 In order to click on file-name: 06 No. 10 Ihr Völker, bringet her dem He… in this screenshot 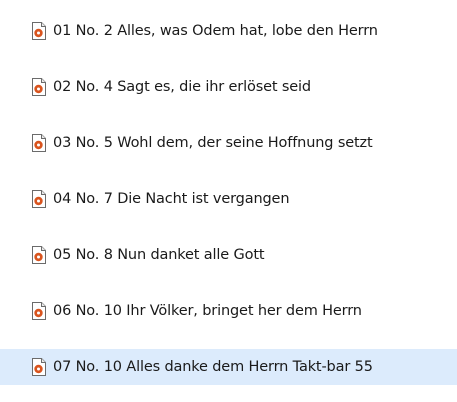, I will do `click(207, 311)`.